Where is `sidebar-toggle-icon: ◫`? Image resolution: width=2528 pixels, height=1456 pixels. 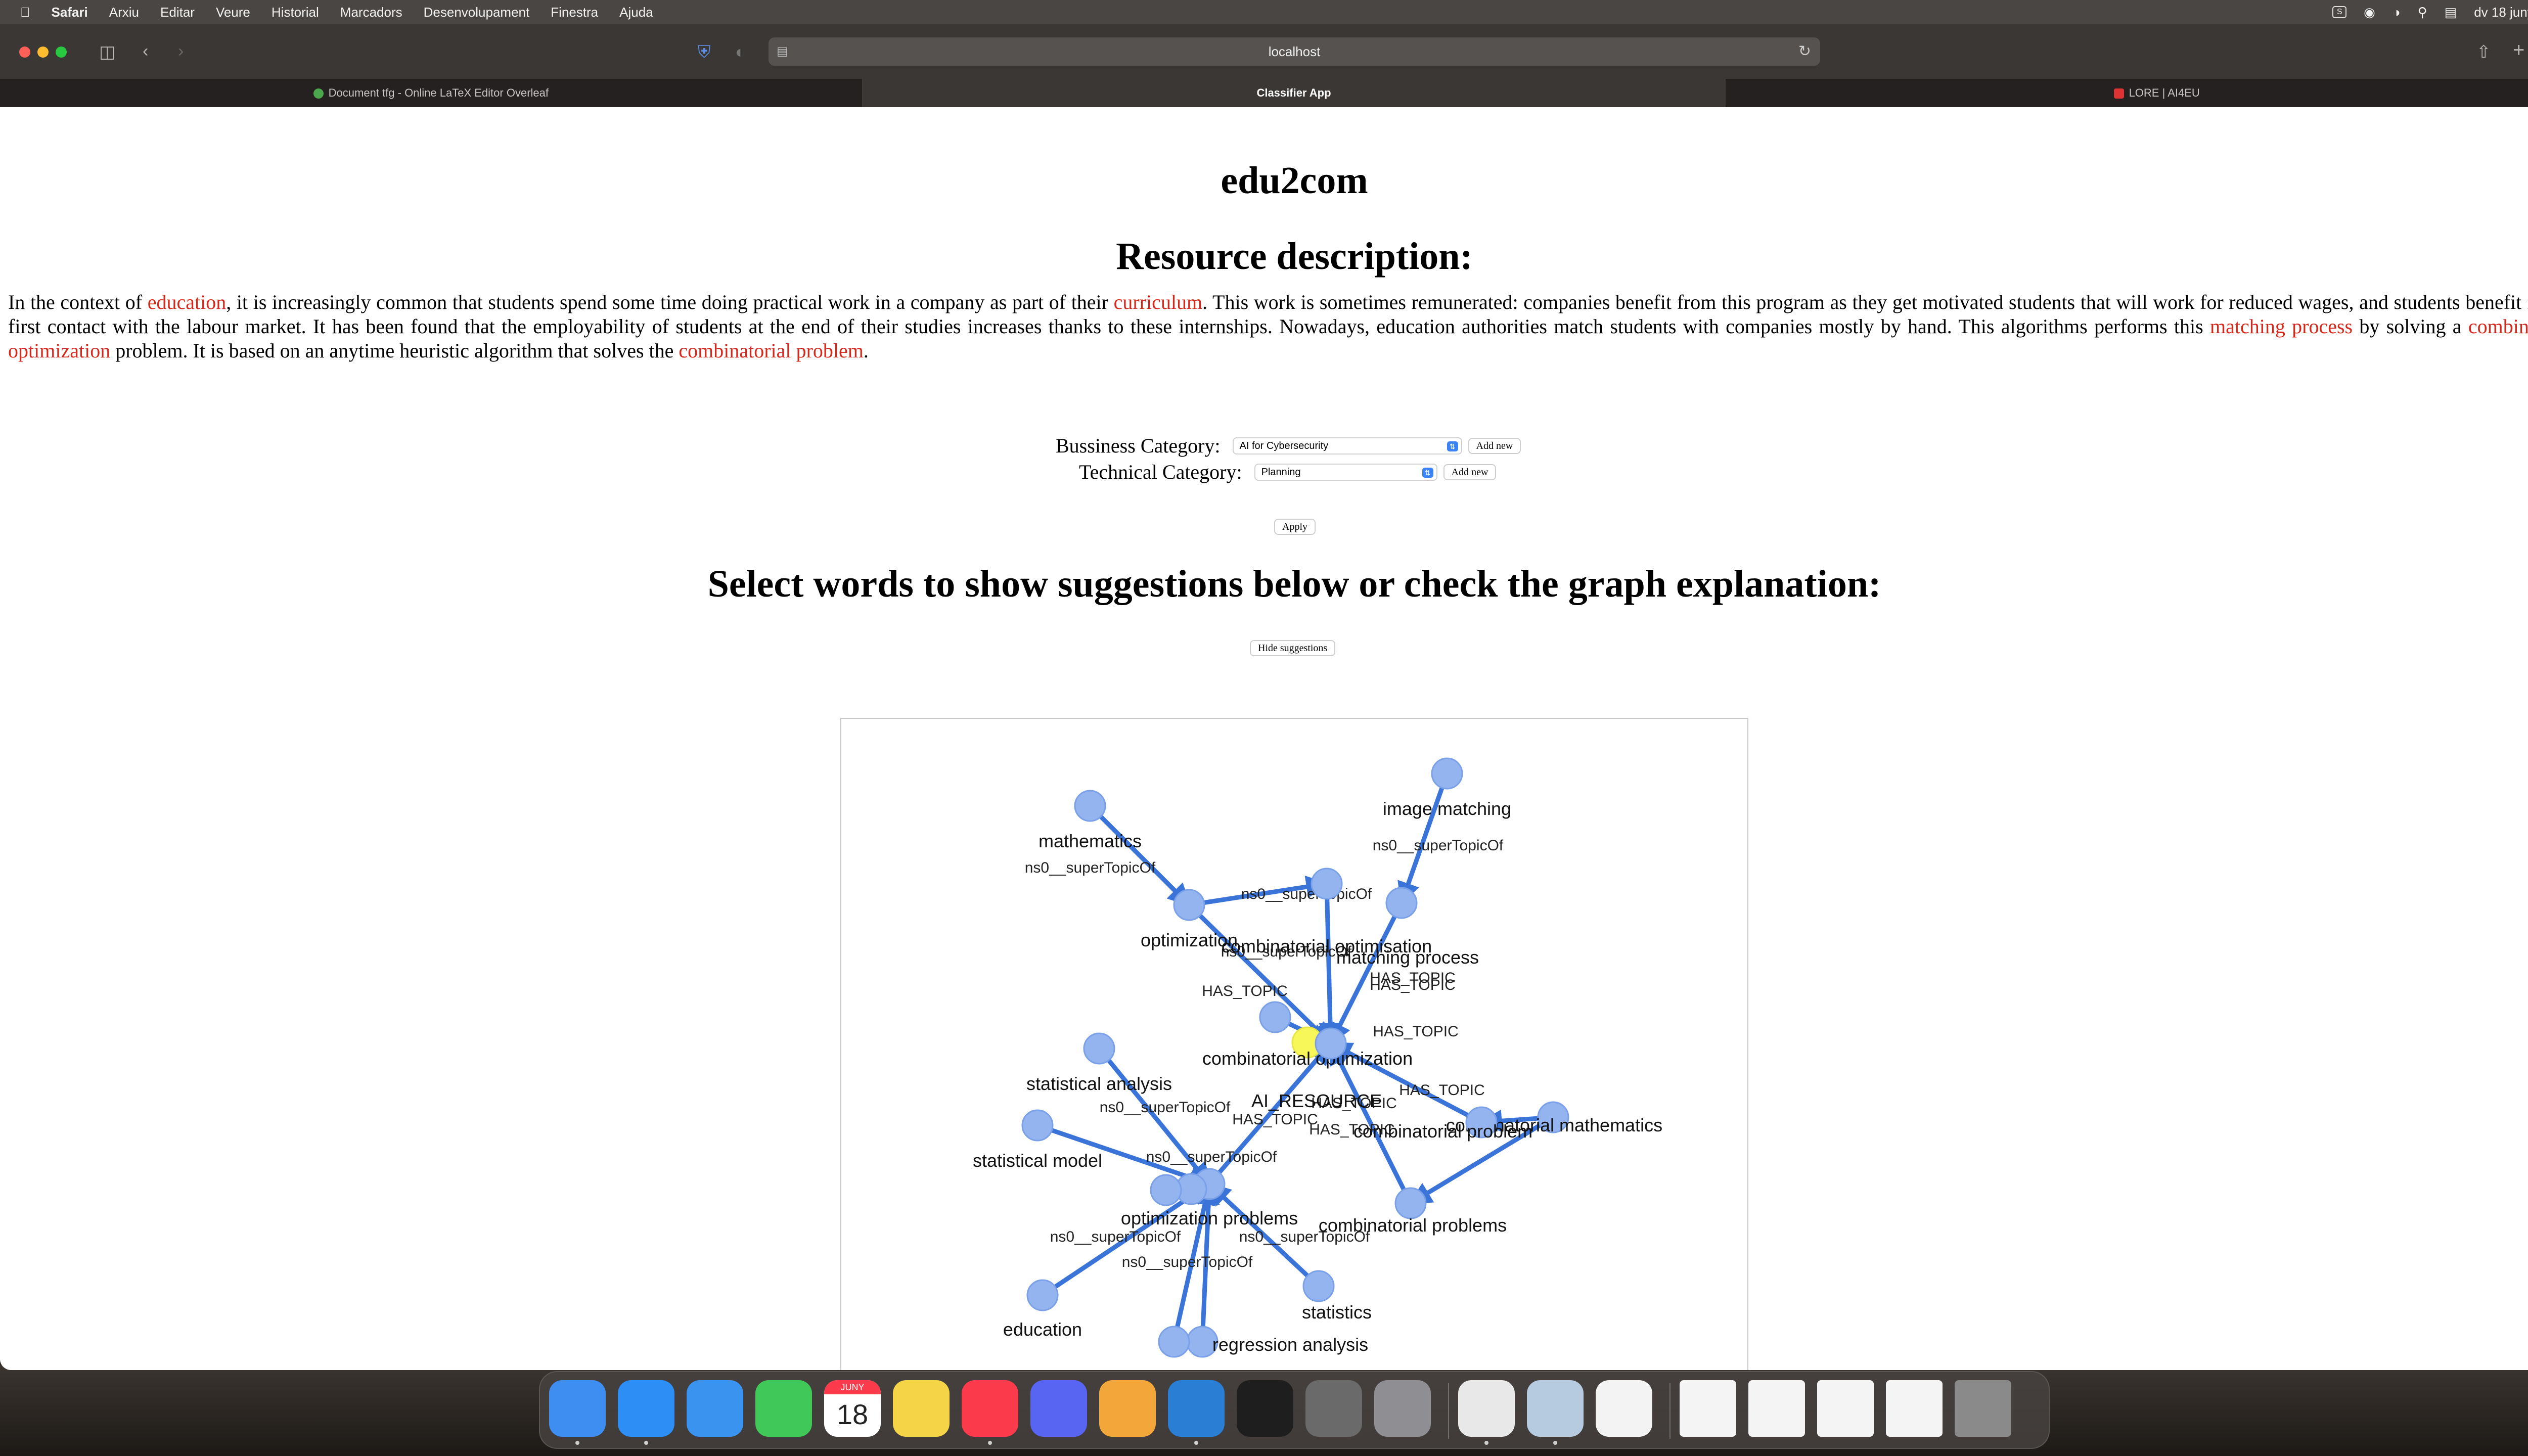
sidebar-toggle-icon: ◫ is located at coordinates (107, 52).